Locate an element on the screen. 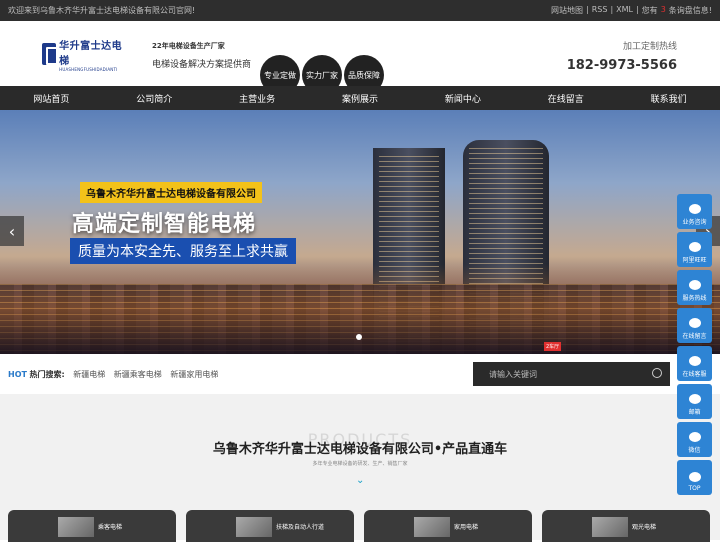  sidebar-message: 在线留言 is located at coordinates (694, 325).